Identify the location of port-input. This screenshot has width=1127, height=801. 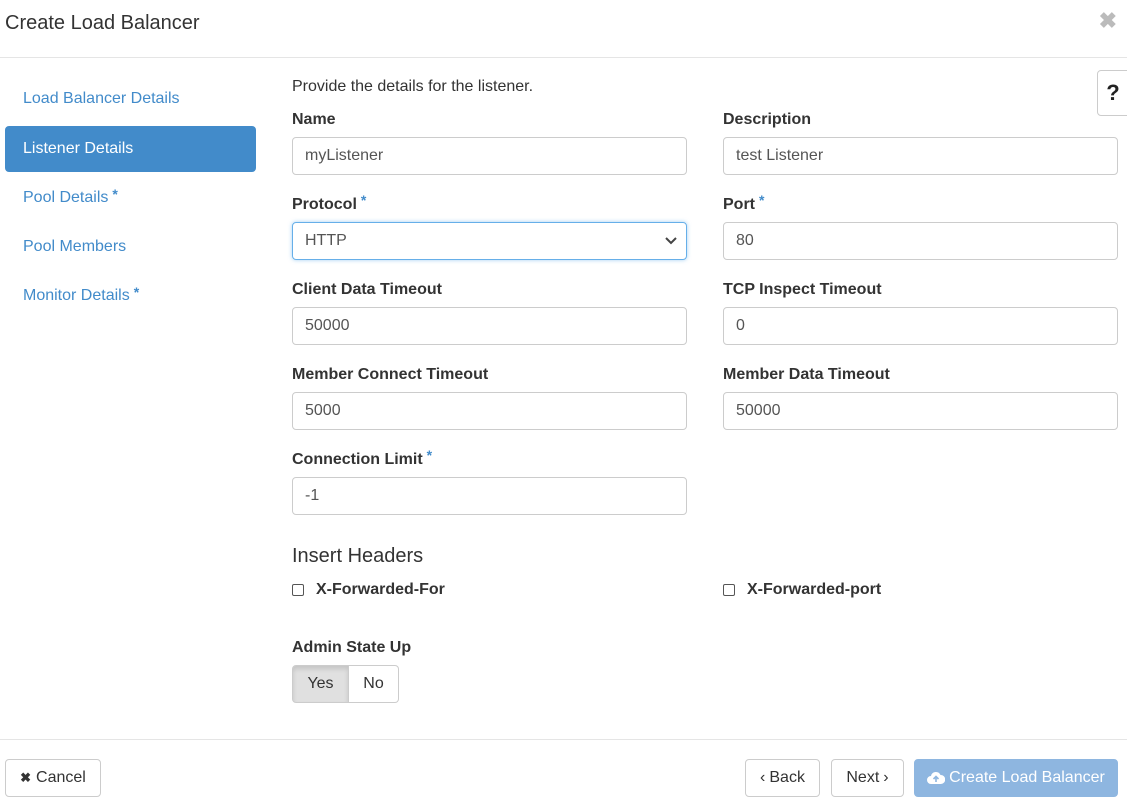
(920, 241).